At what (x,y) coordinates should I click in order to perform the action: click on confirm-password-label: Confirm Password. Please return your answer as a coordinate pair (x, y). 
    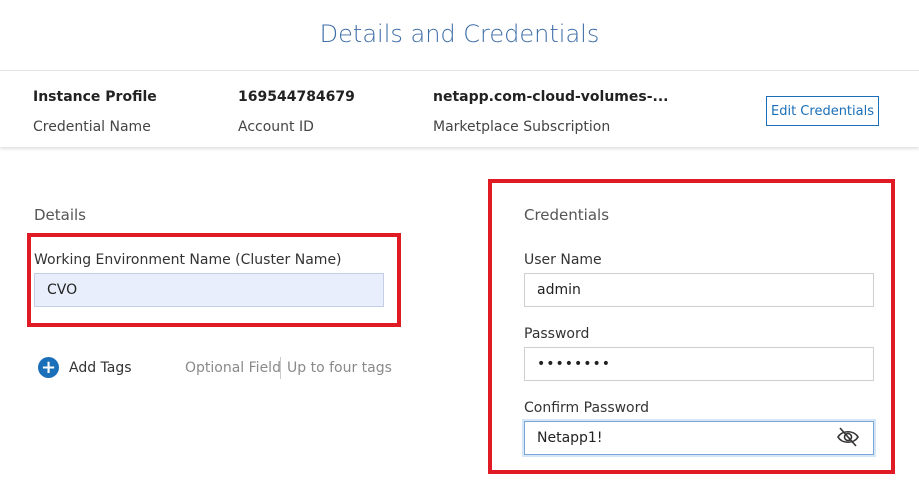
    Looking at the image, I should click on (587, 408).